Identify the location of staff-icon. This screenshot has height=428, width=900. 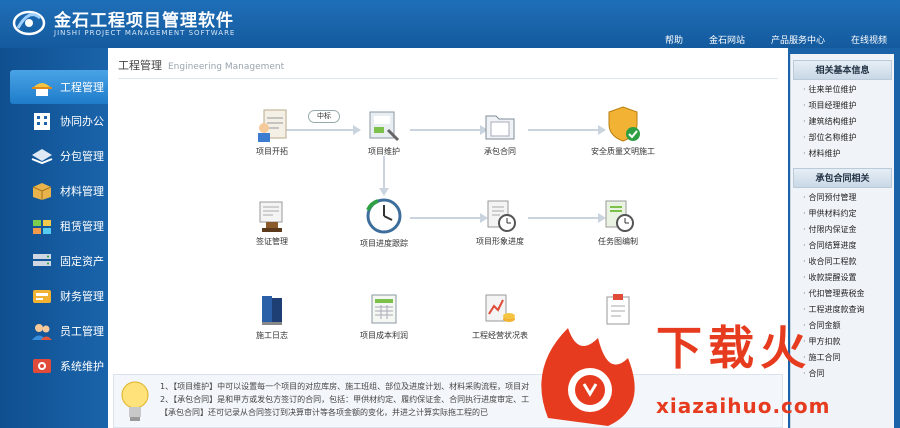
(42, 332).